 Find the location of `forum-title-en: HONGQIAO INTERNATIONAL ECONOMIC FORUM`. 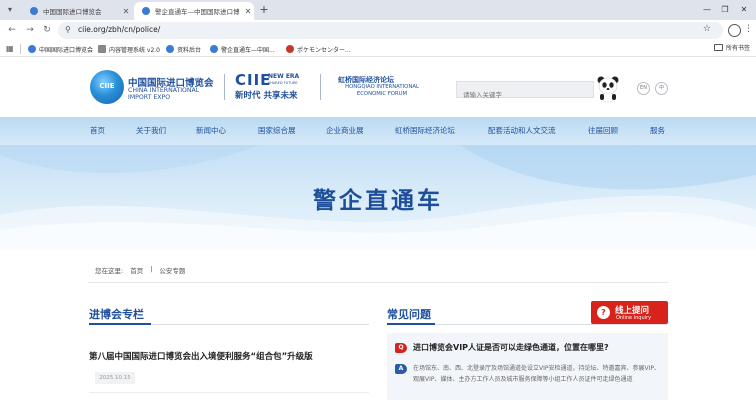

forum-title-en: HONGQIAO INTERNATIONAL ECONOMIC FORUM is located at coordinates (382, 90).